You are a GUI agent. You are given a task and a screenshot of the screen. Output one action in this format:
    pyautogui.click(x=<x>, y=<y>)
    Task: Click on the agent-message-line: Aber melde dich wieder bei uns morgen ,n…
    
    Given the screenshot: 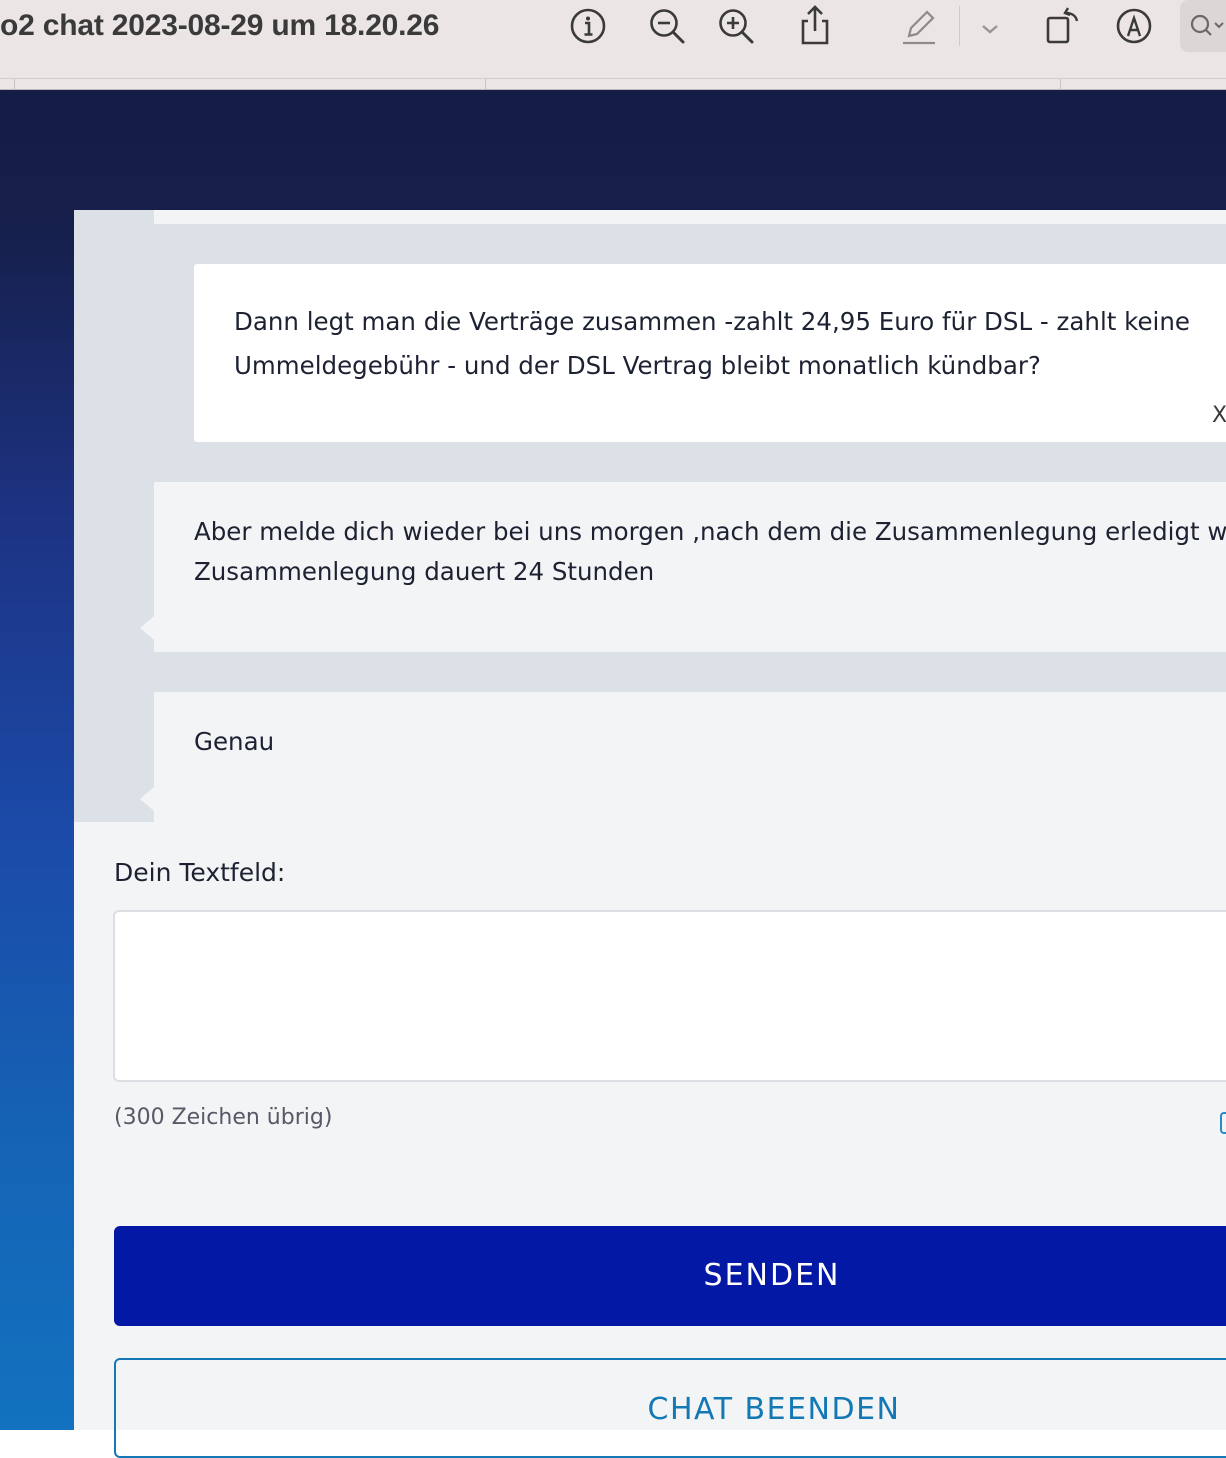 What is the action you would take?
    pyautogui.click(x=710, y=531)
    